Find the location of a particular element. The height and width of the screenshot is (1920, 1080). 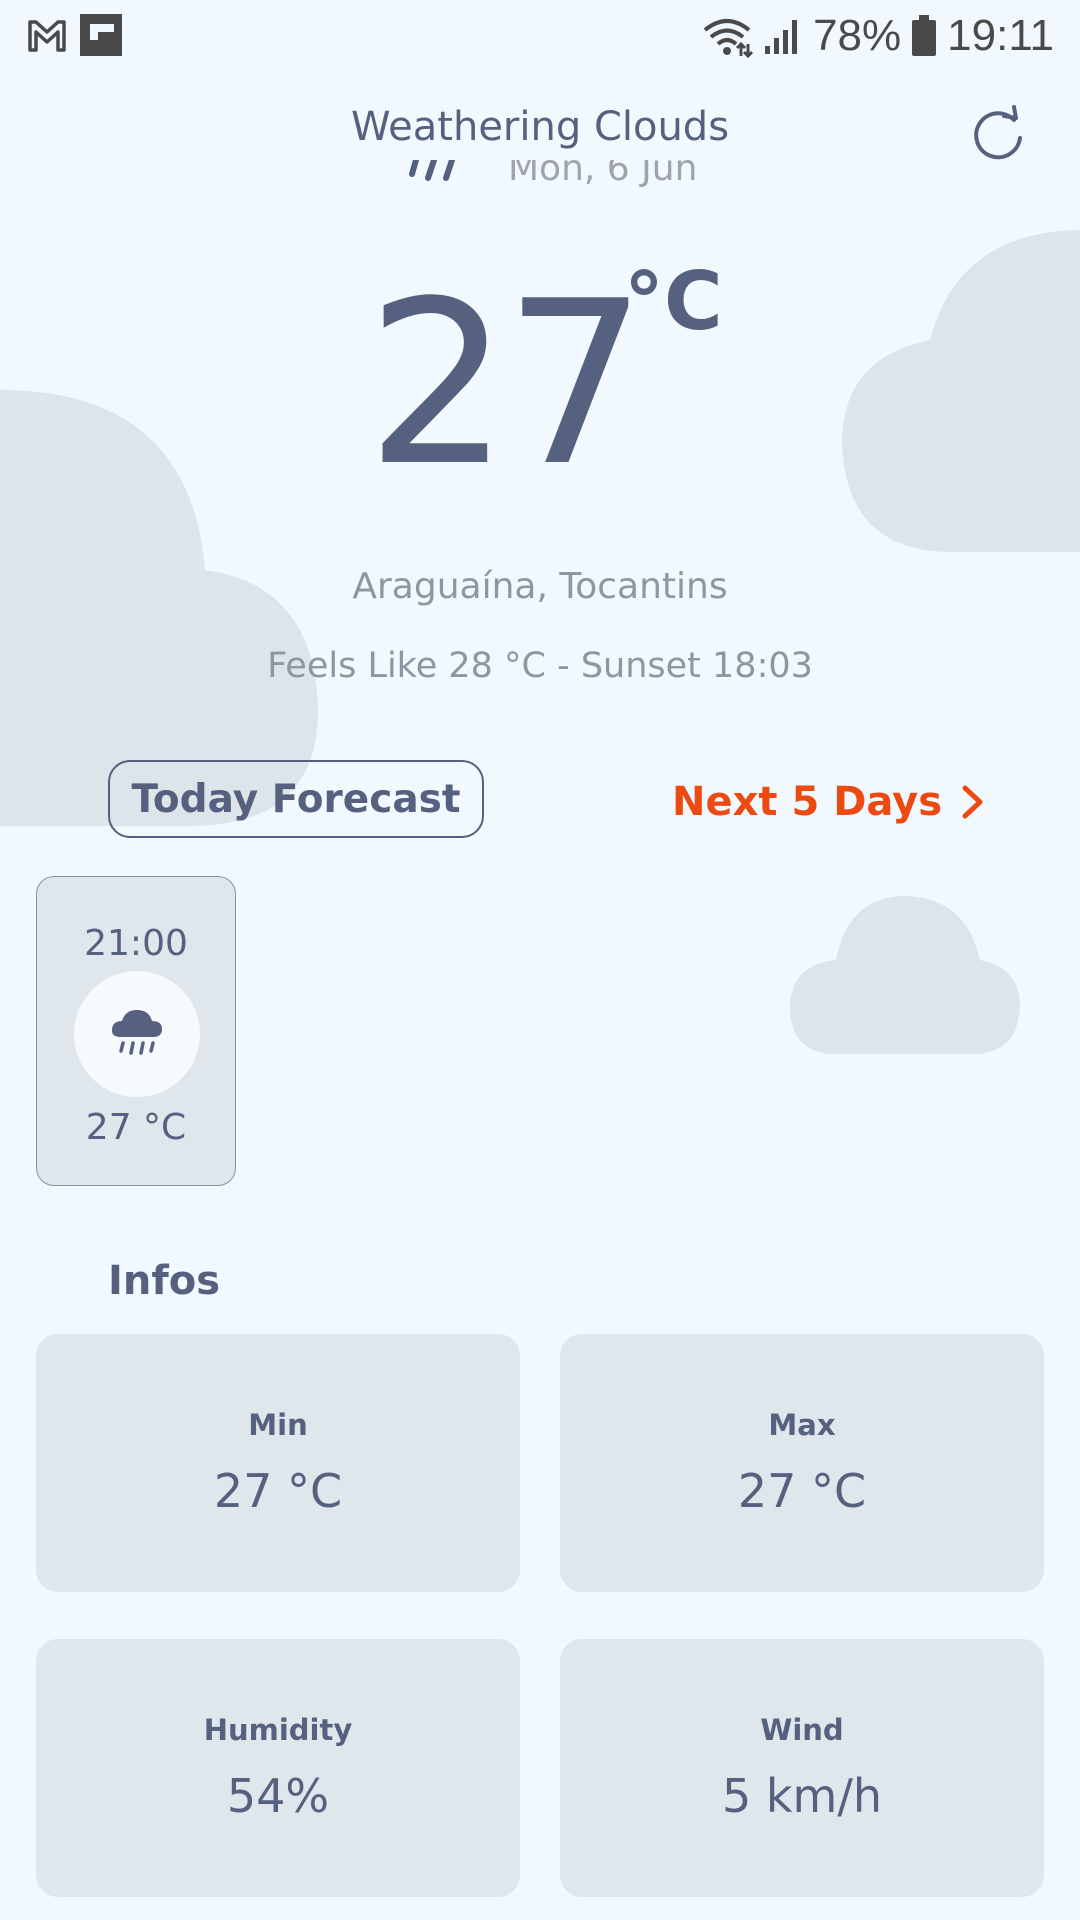

rain-cloud-icon is located at coordinates (136, 1032).